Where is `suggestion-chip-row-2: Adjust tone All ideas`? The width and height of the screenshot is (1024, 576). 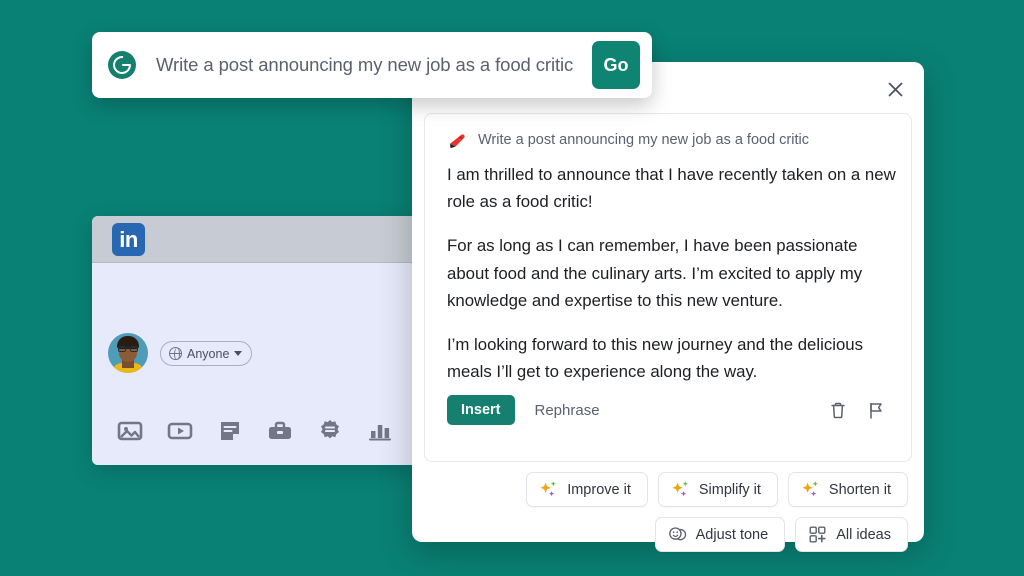
suggestion-chip-row-2: Adjust tone All ideas is located at coordinates (781, 534).